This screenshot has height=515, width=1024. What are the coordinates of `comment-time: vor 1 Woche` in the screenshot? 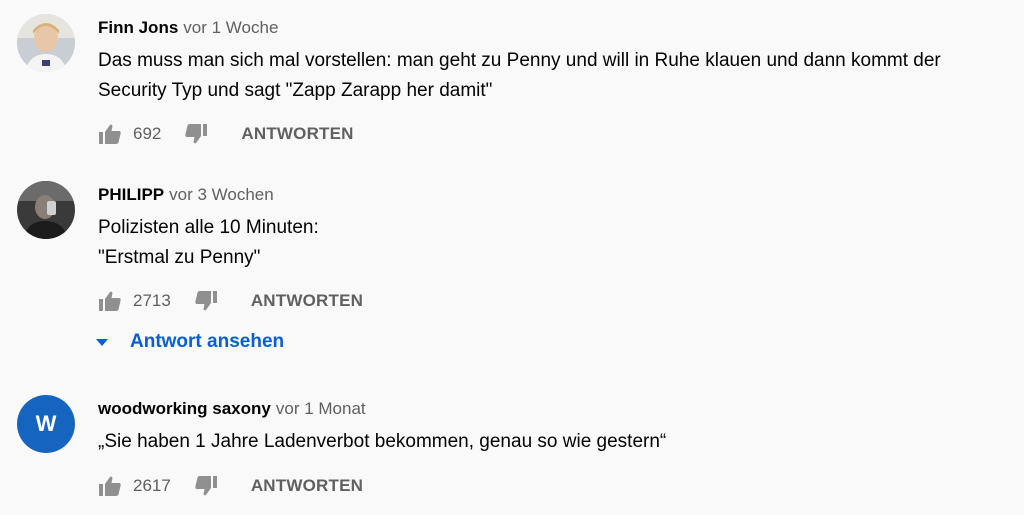 It's located at (230, 27).